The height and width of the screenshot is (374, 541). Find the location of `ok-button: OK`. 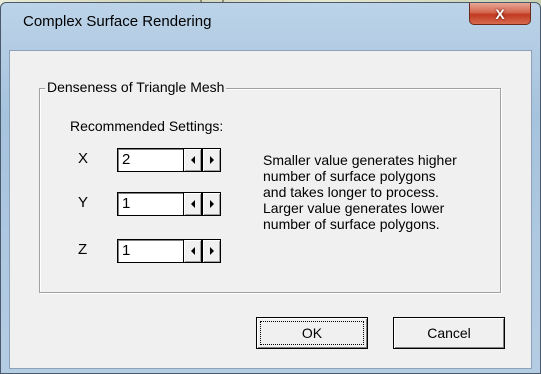

ok-button: OK is located at coordinates (312, 333).